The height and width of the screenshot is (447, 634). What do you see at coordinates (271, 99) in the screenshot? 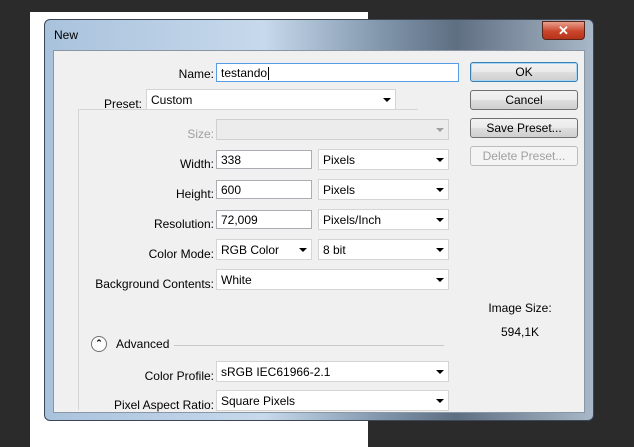
I see `preset-select: Custom` at bounding box center [271, 99].